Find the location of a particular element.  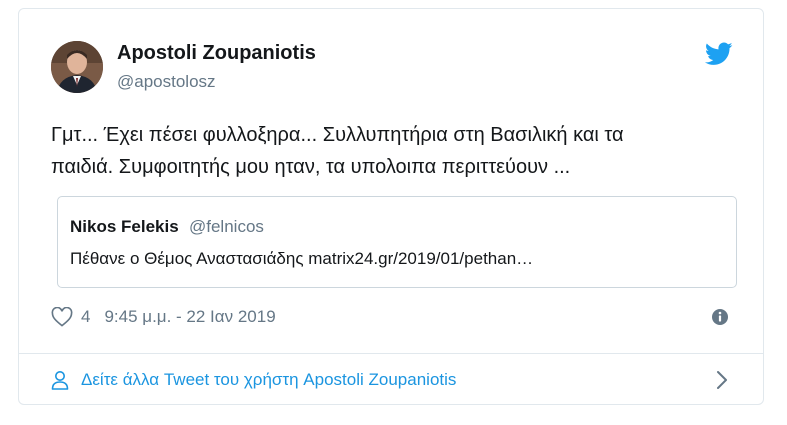

twitter-bird-icon is located at coordinates (719, 54).